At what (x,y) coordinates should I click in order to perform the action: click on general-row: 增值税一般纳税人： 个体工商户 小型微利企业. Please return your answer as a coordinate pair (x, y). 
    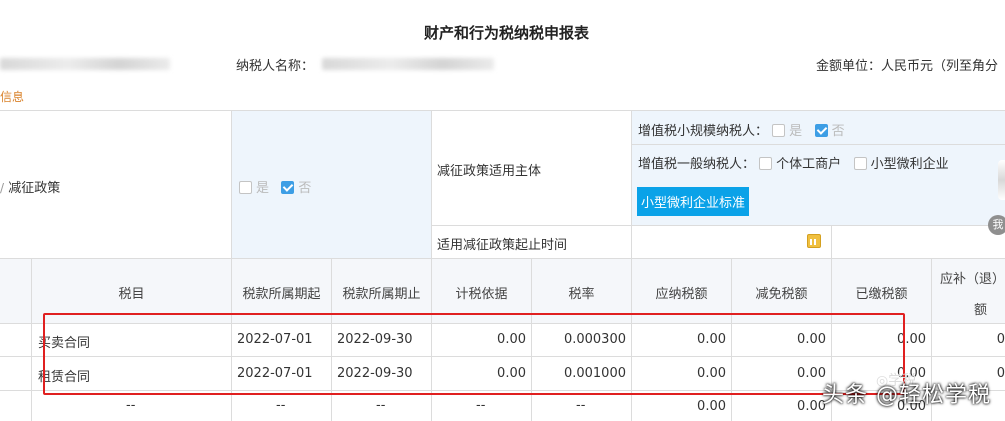
    Looking at the image, I should click on (793, 164).